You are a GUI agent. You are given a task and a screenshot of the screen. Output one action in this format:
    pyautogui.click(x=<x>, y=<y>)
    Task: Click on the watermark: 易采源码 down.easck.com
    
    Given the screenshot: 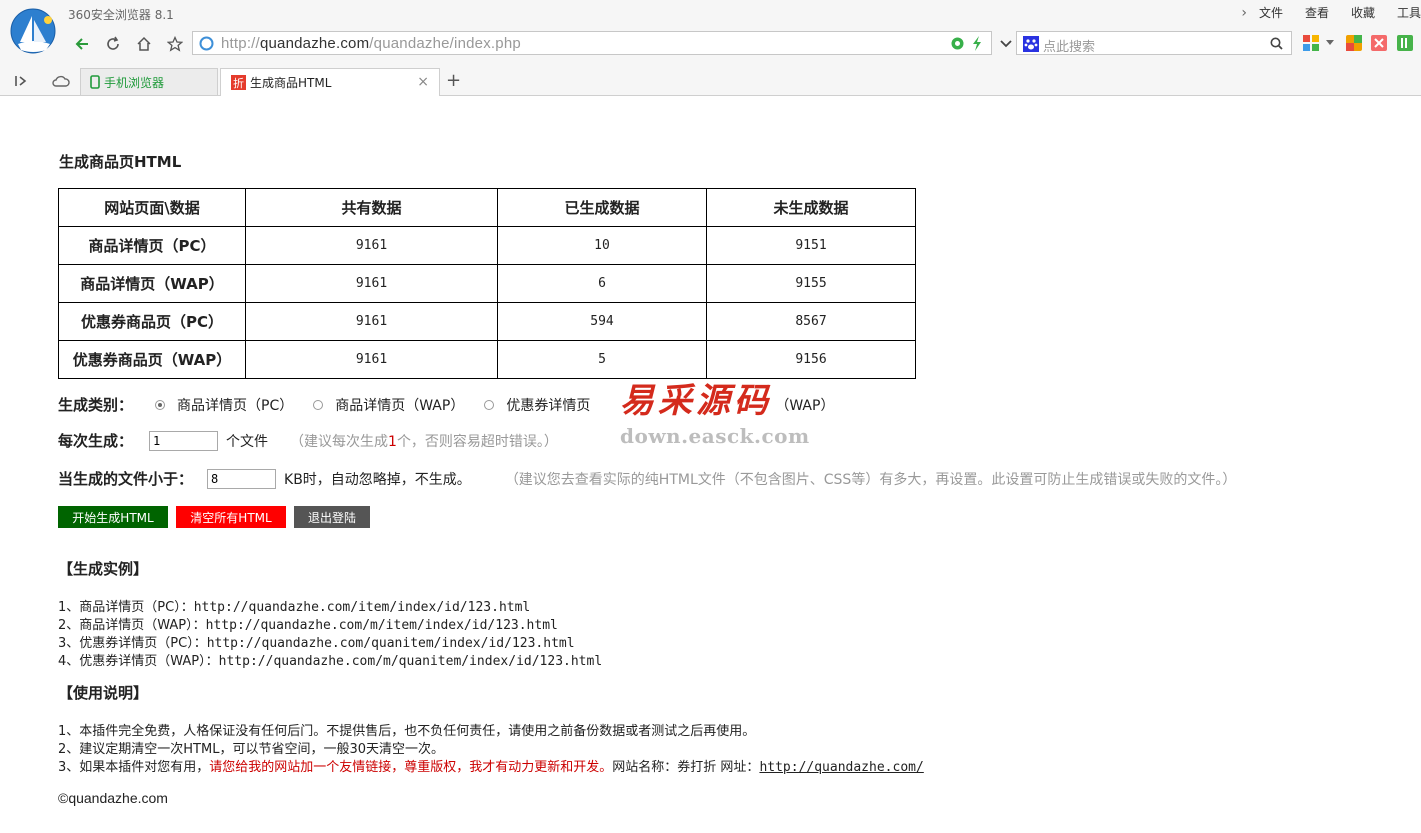 What is the action you would take?
    pyautogui.click(x=715, y=416)
    